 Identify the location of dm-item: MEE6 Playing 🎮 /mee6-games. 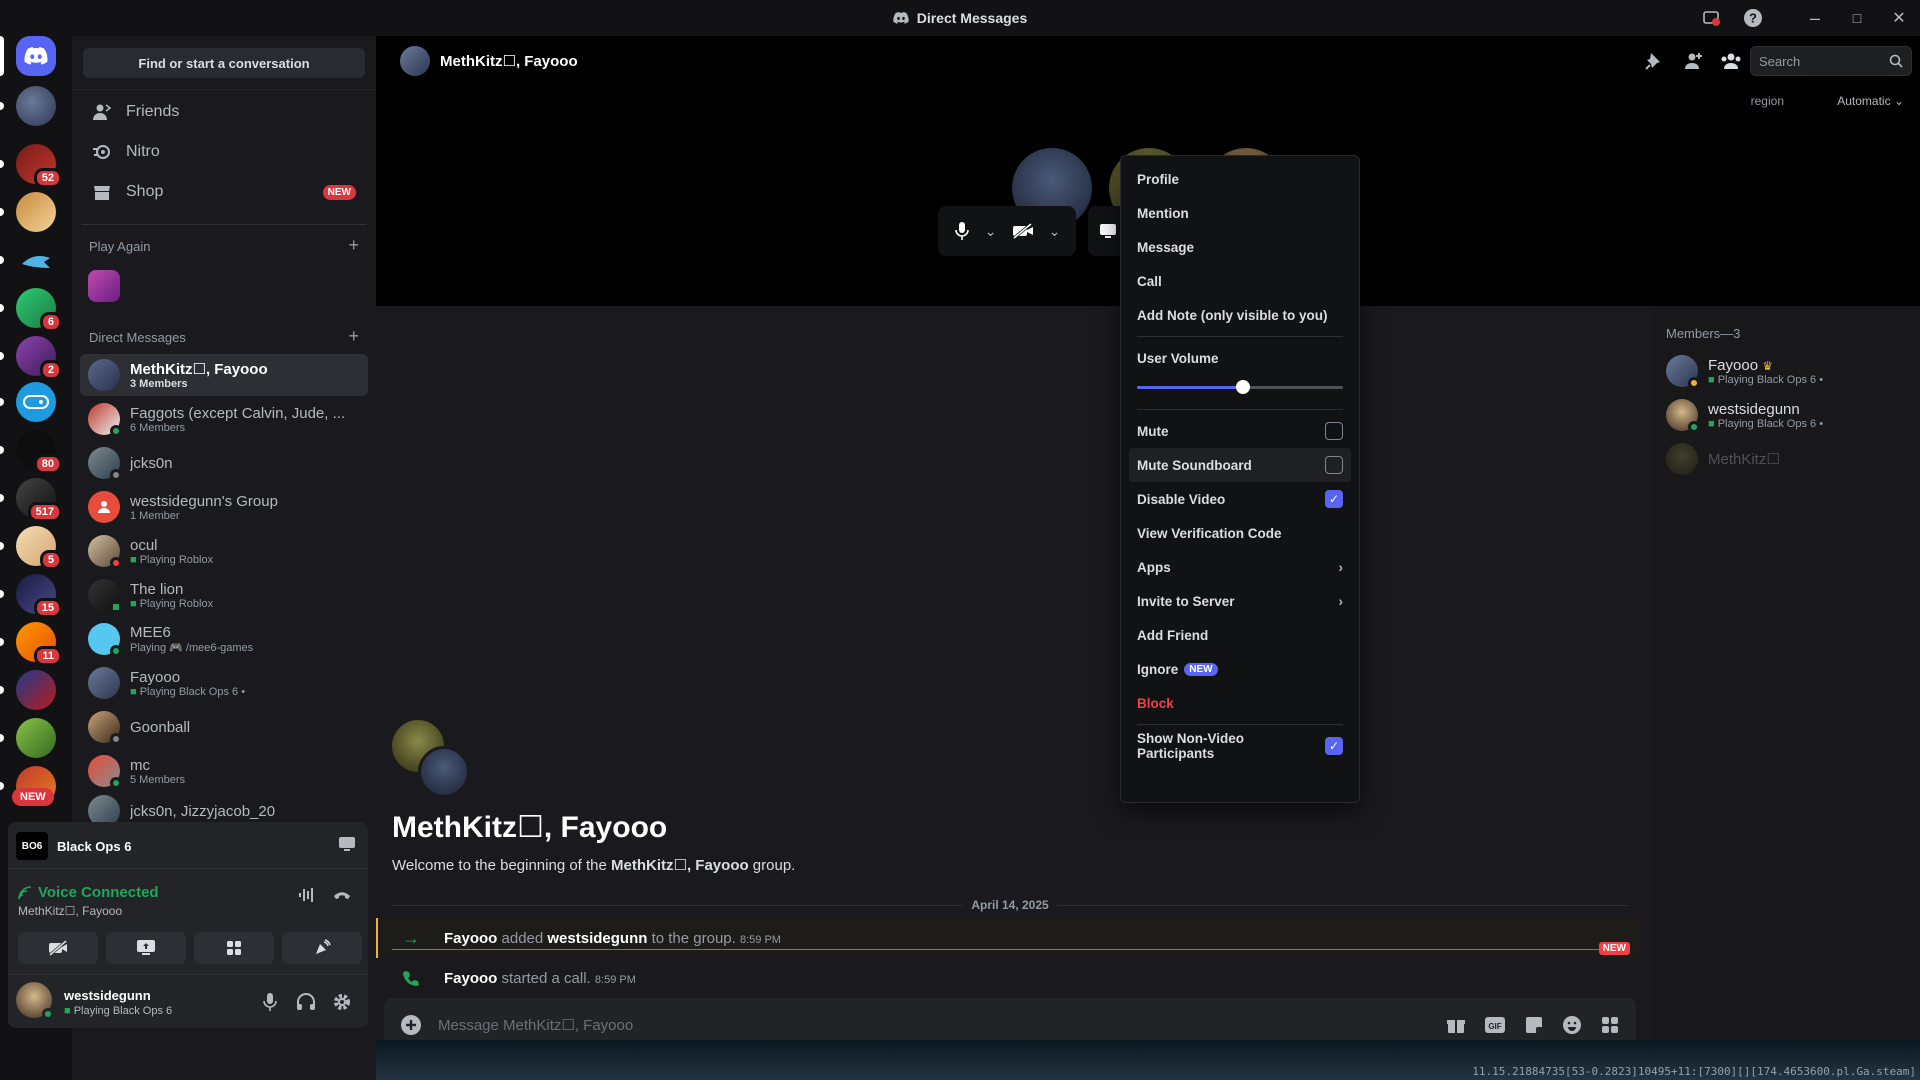
(224, 639).